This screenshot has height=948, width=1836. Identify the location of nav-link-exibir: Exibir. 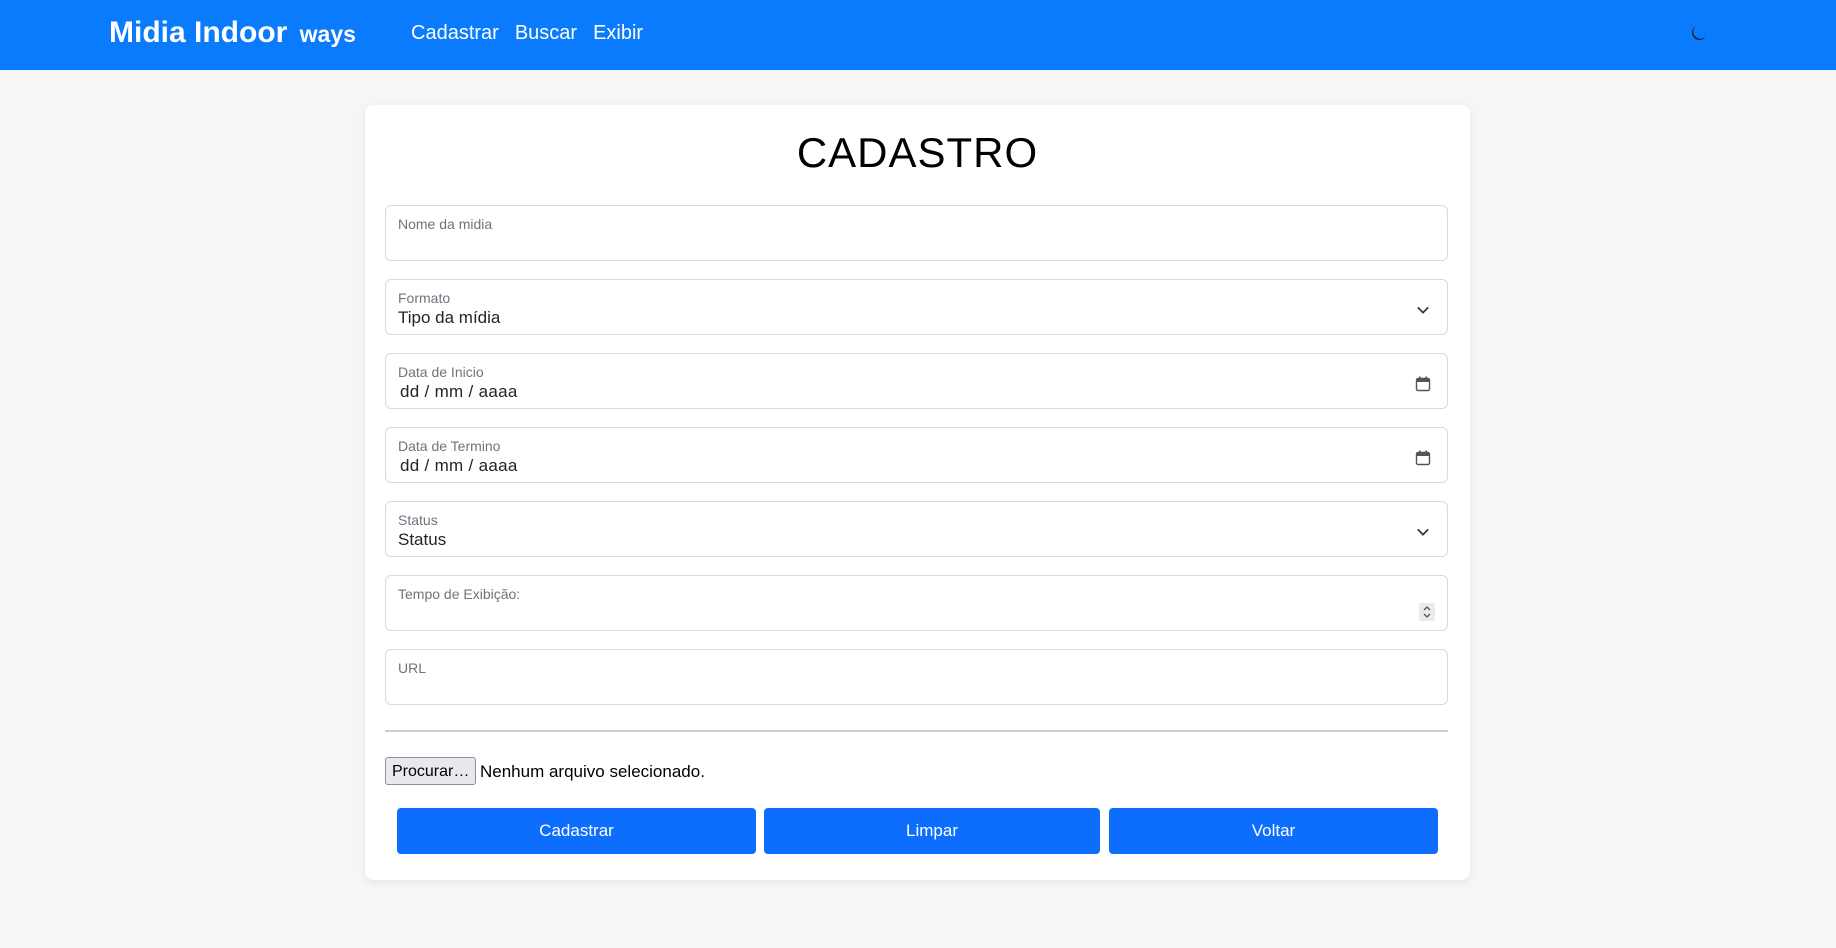
(618, 33).